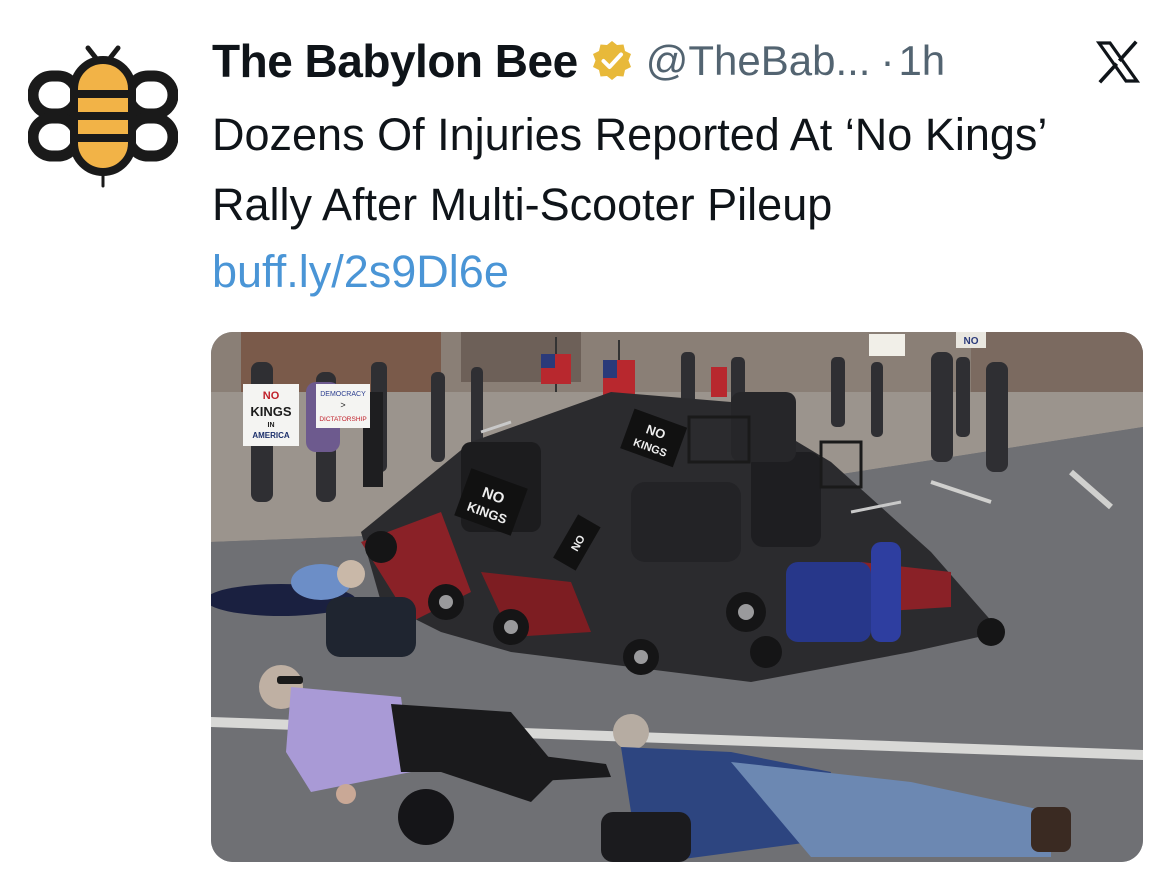 Image resolution: width=1170 pixels, height=890 pixels. Describe the element at coordinates (343, 394) in the screenshot. I see `svg-text: DEMOCRACY` at that location.